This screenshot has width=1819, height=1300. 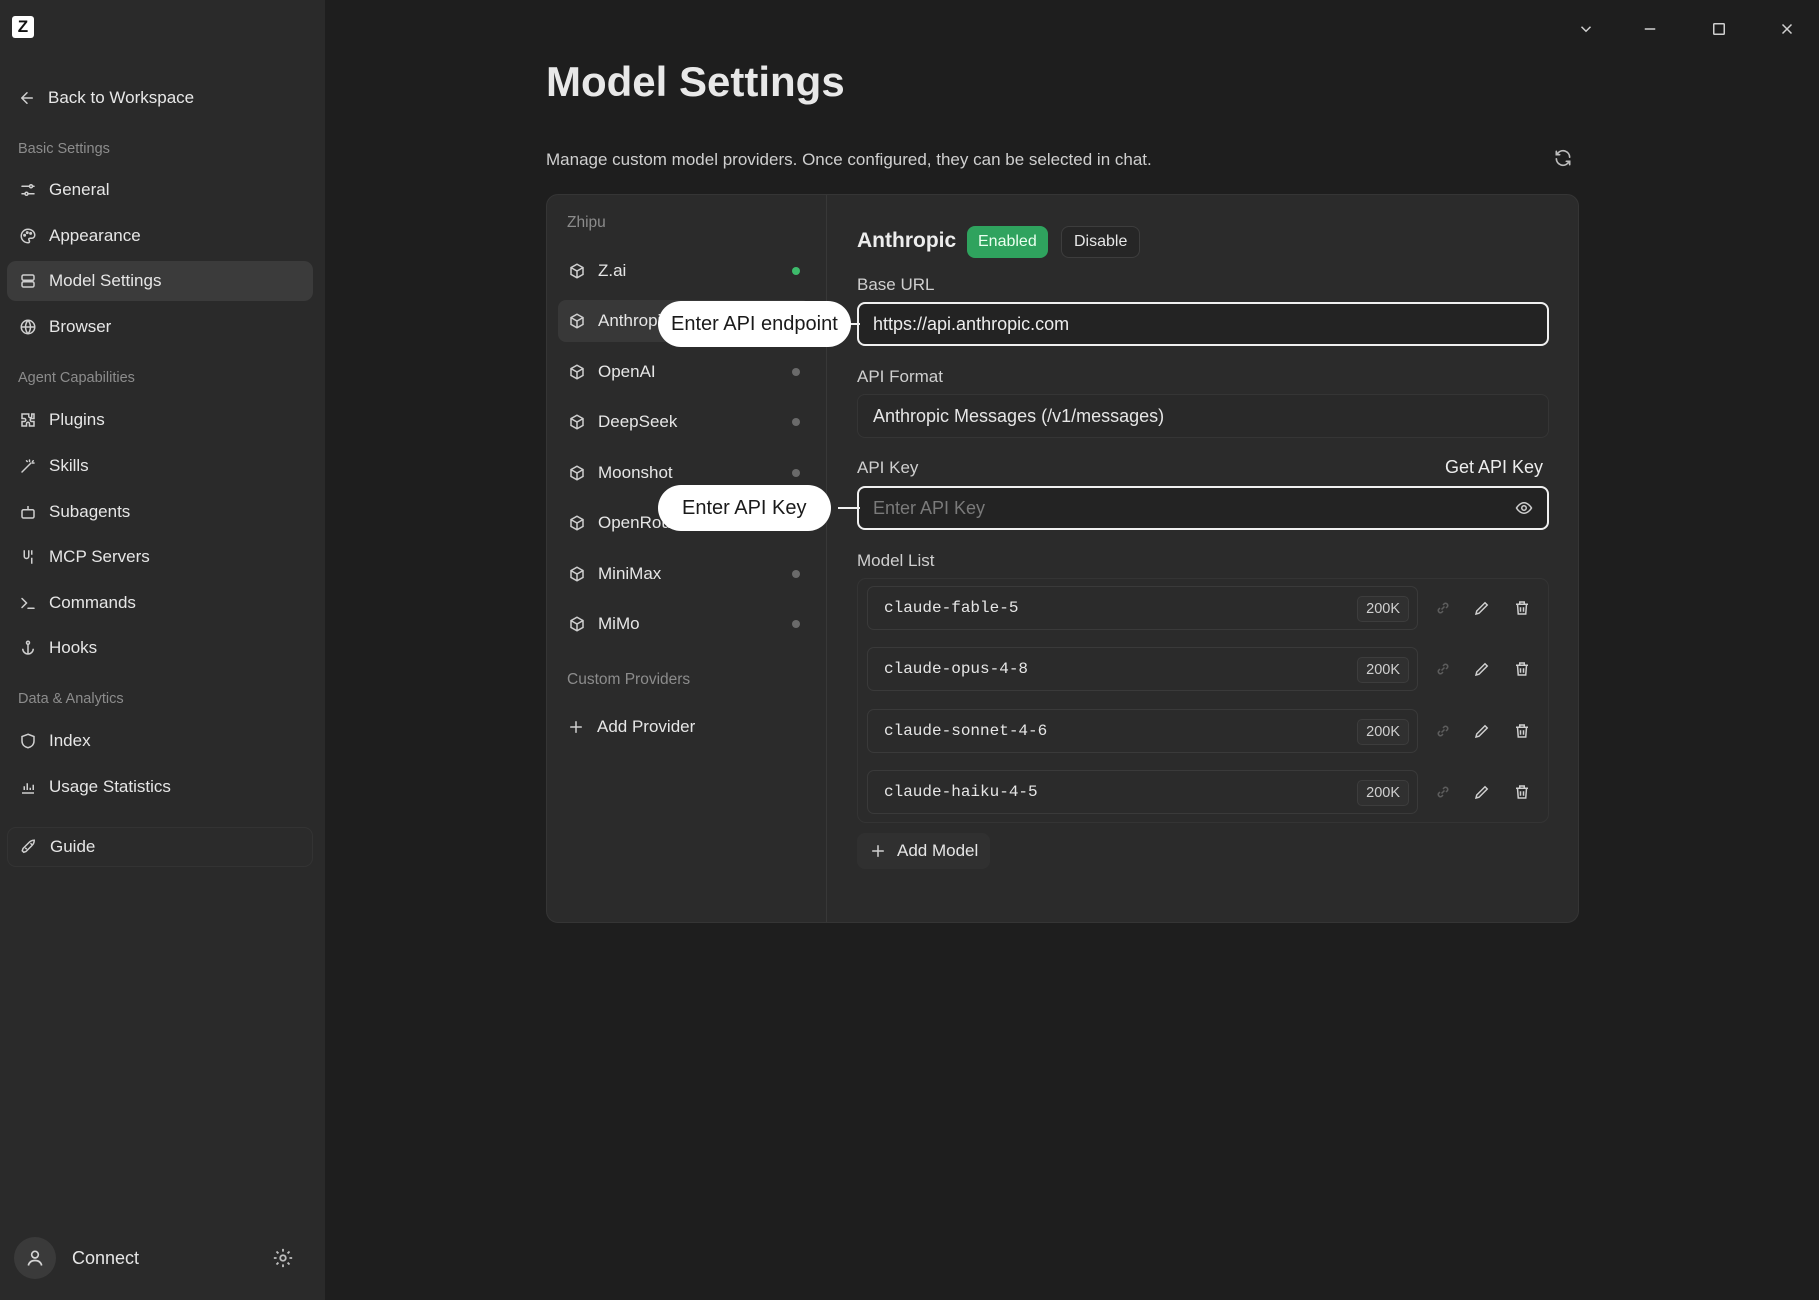 What do you see at coordinates (160, 603) in the screenshot?
I see `sidebar-item-commands: Commands` at bounding box center [160, 603].